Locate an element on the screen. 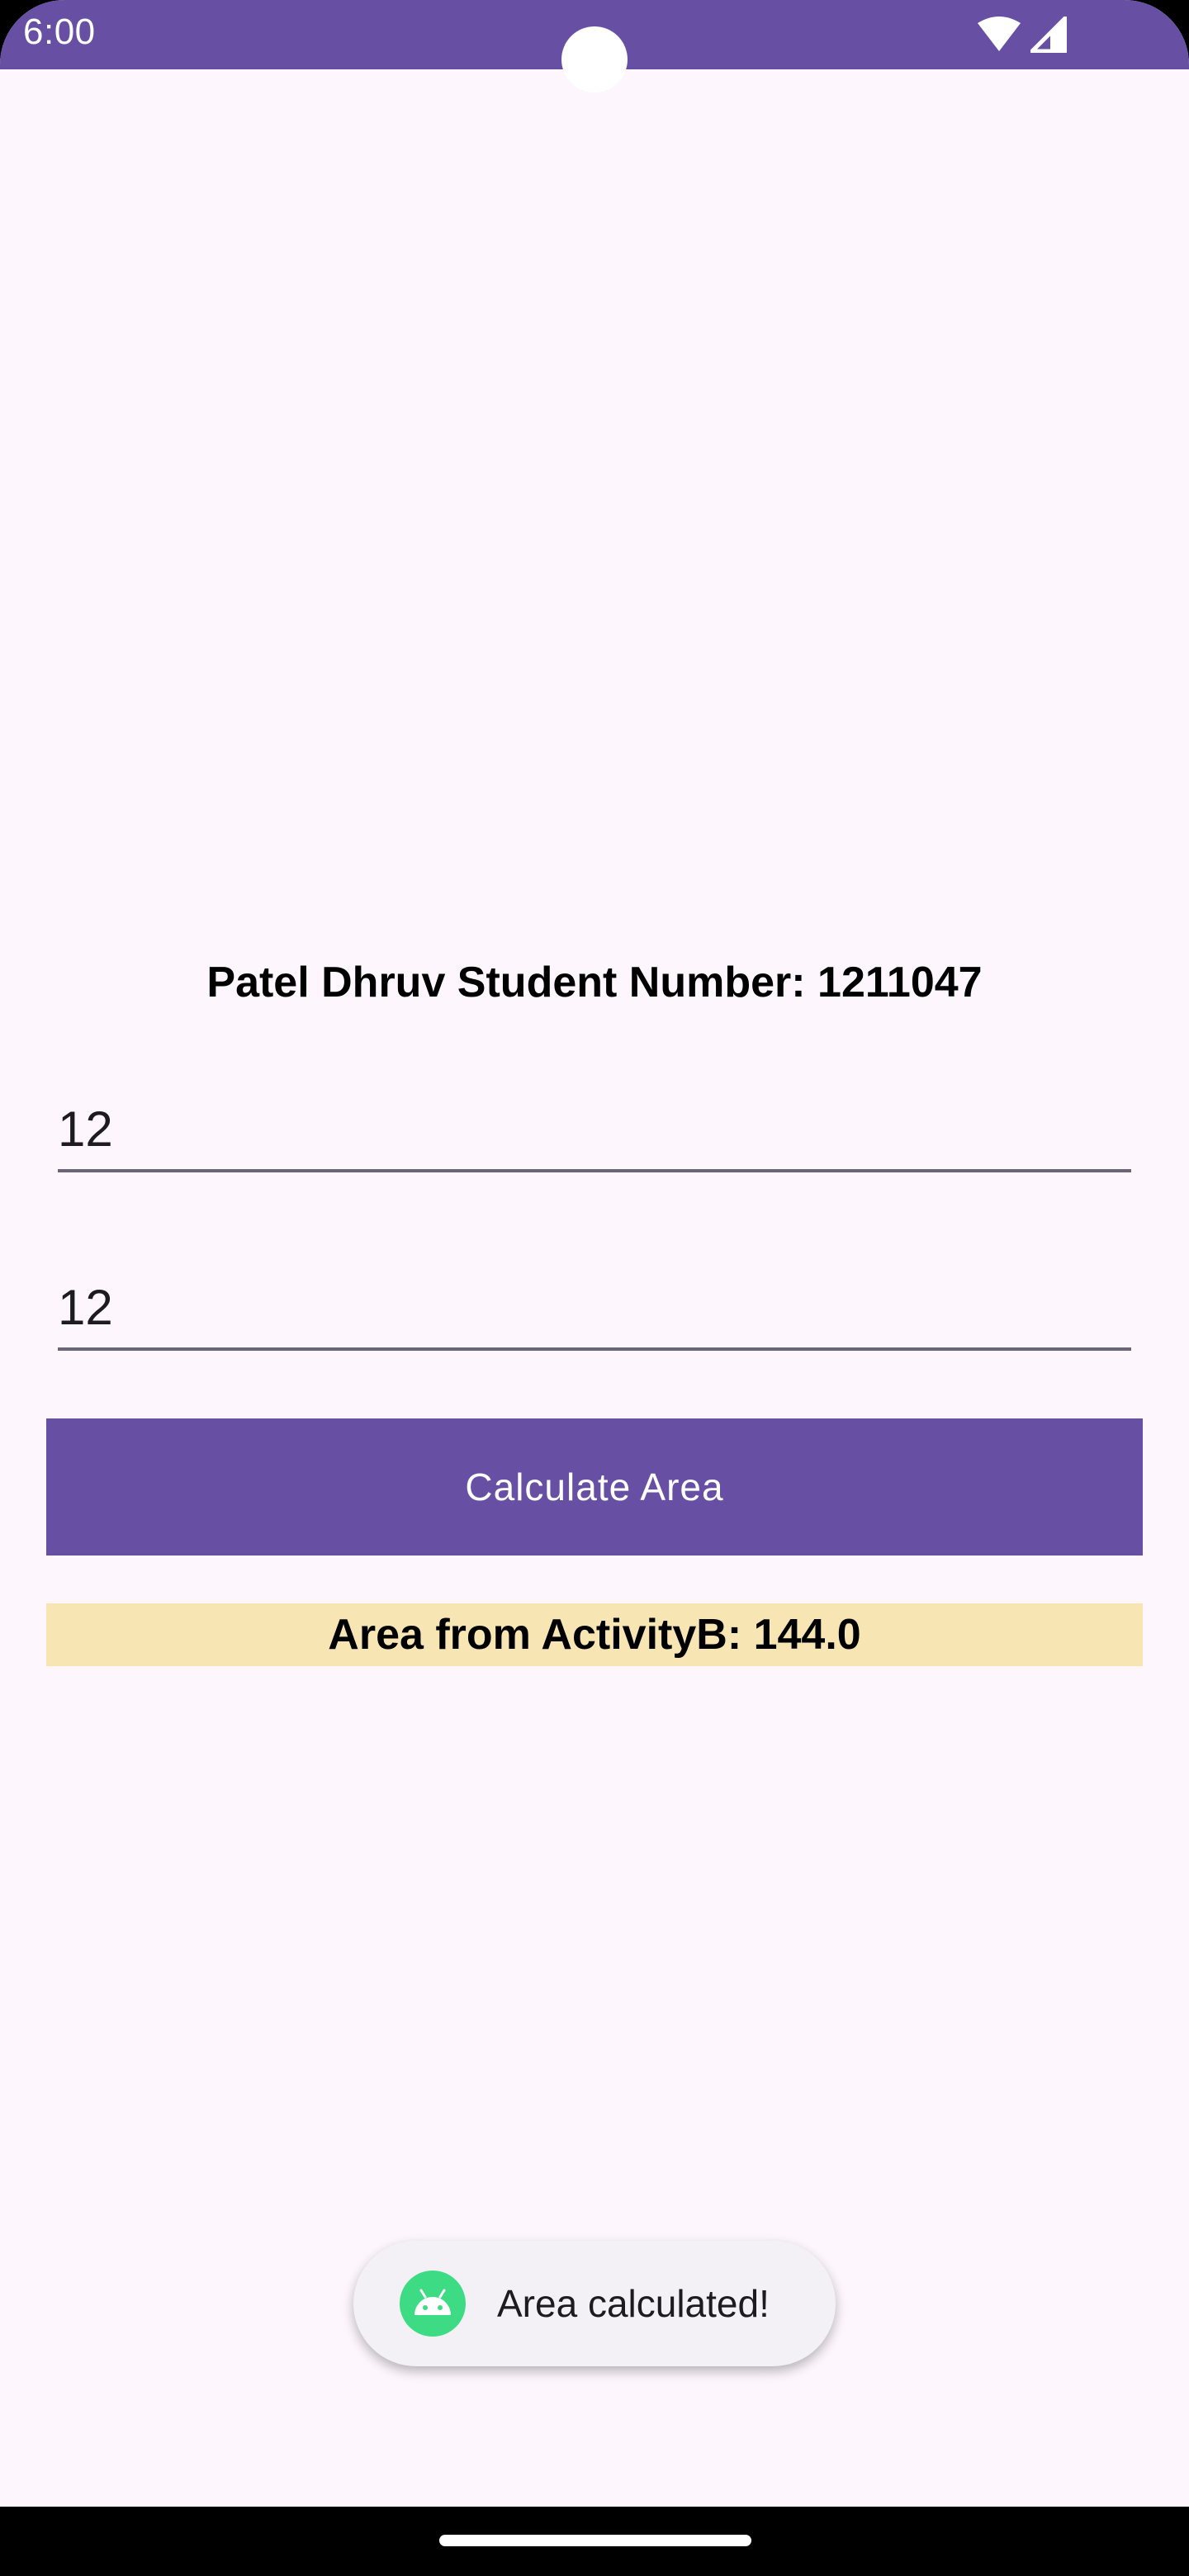 The height and width of the screenshot is (2576, 1189). wifi-icon is located at coordinates (999, 35).